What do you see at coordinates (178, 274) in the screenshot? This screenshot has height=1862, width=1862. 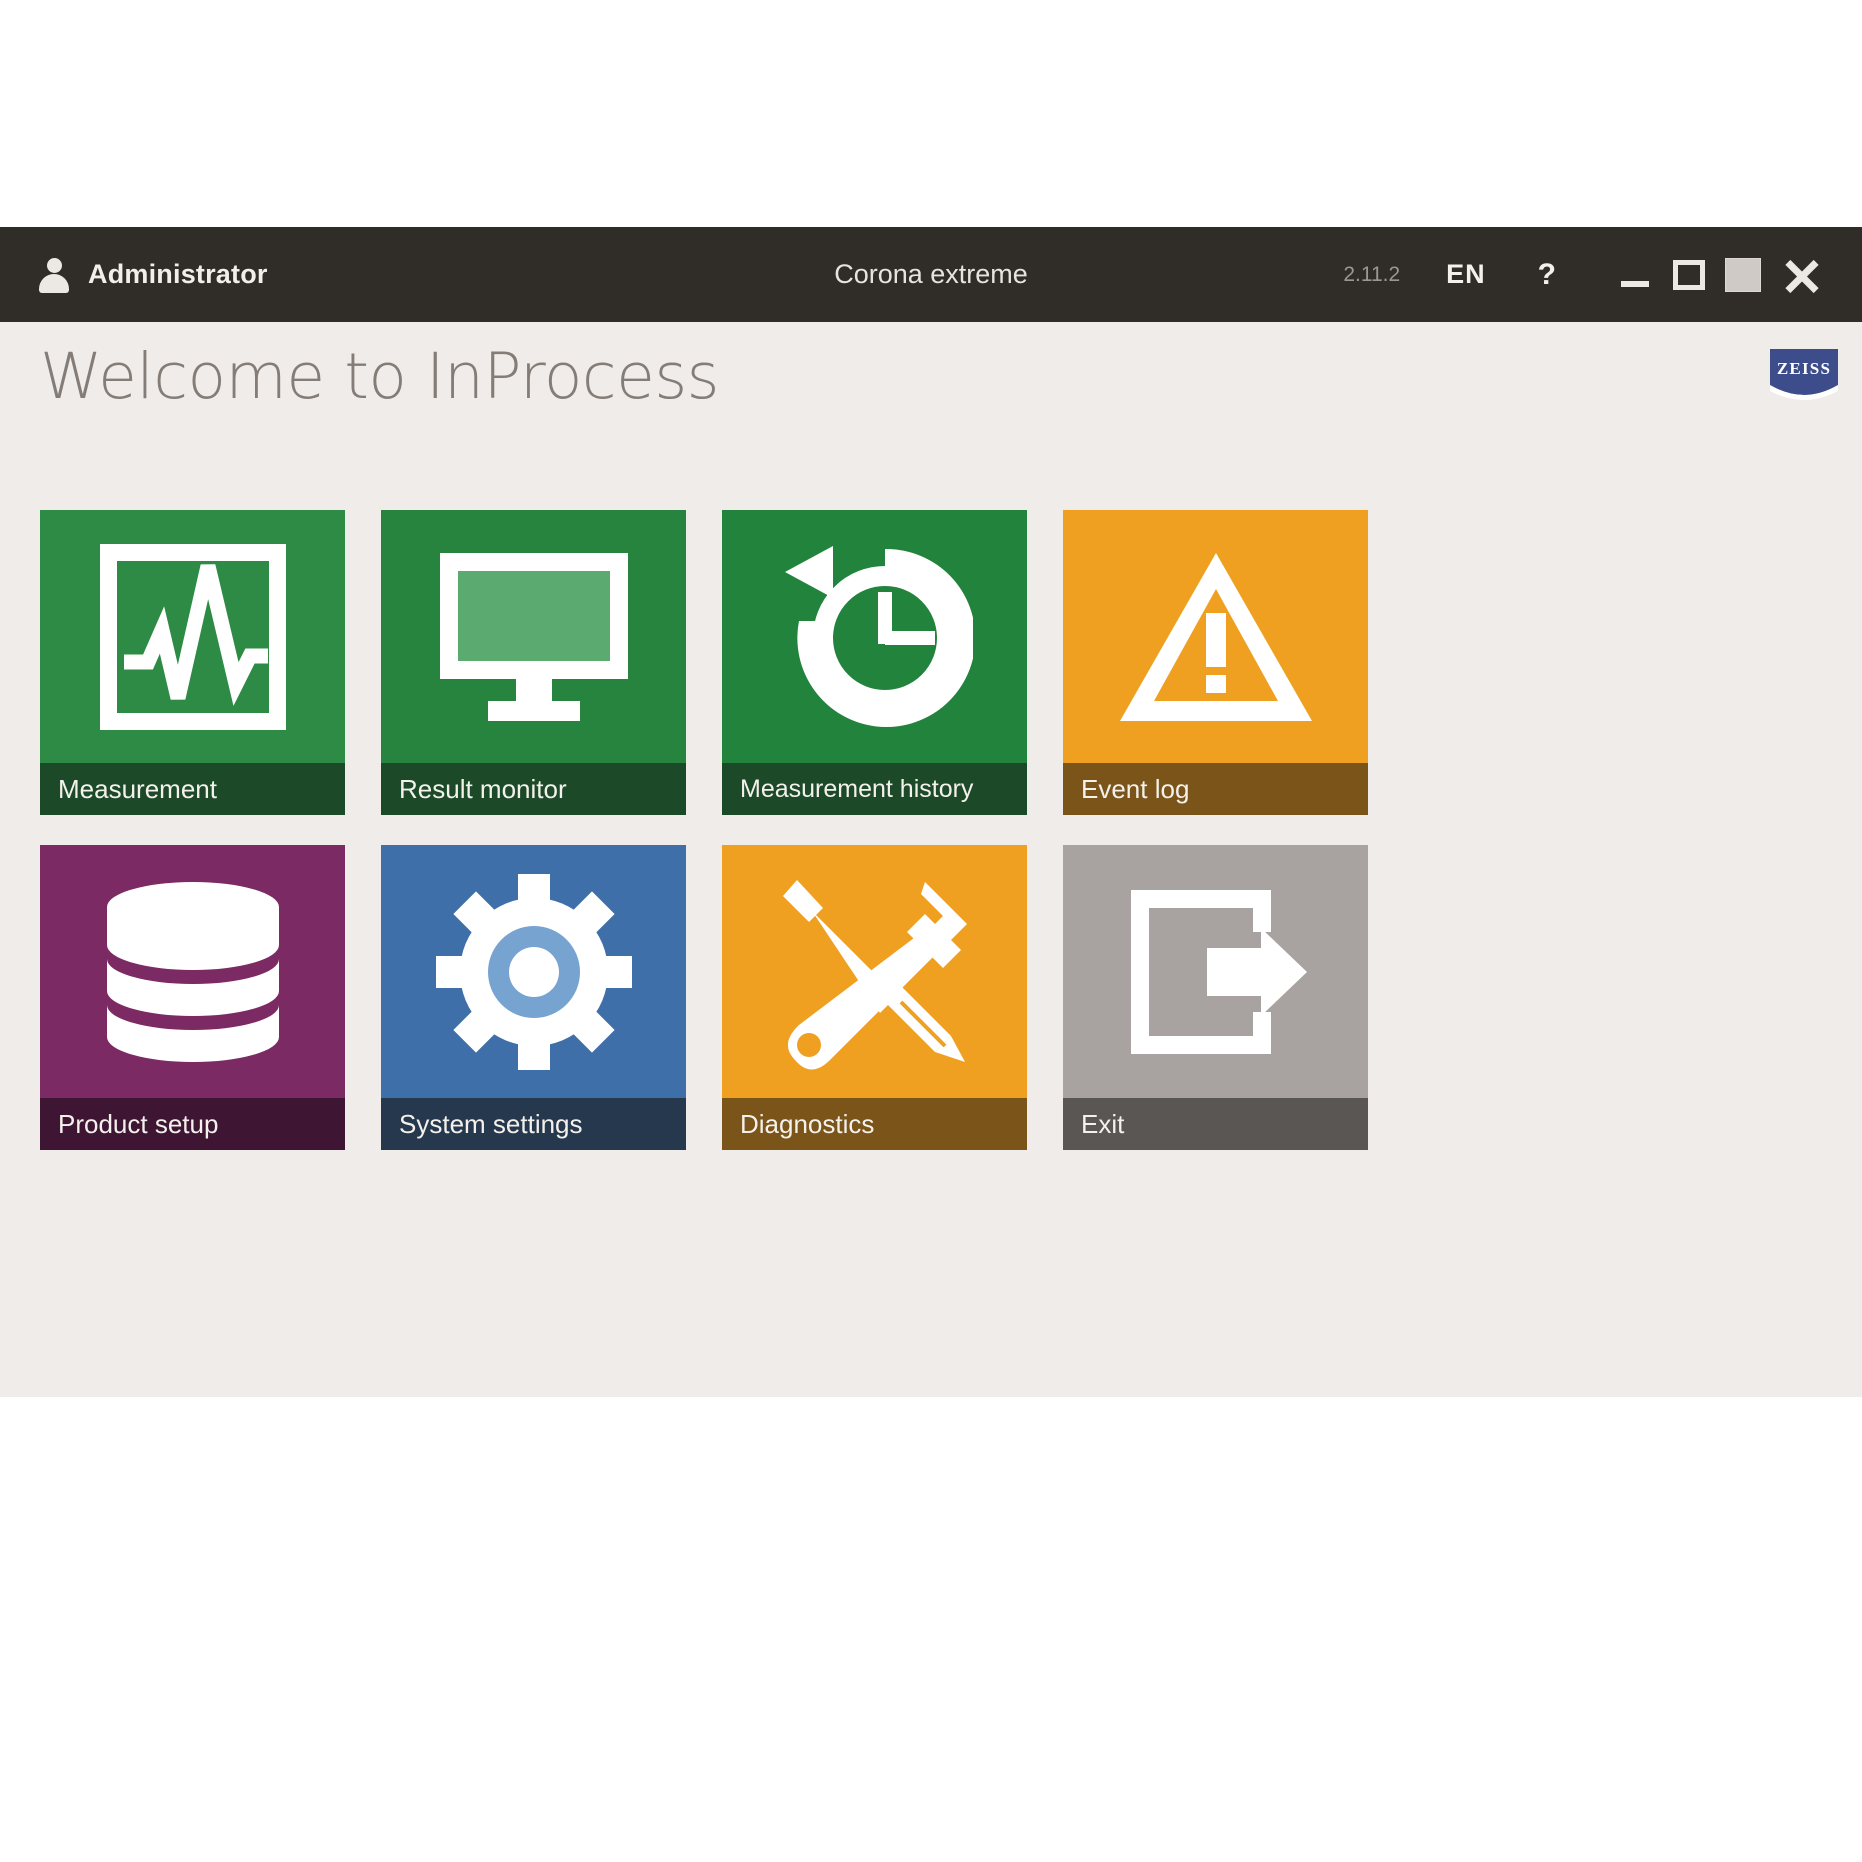 I see `user-name-label: Administrator` at bounding box center [178, 274].